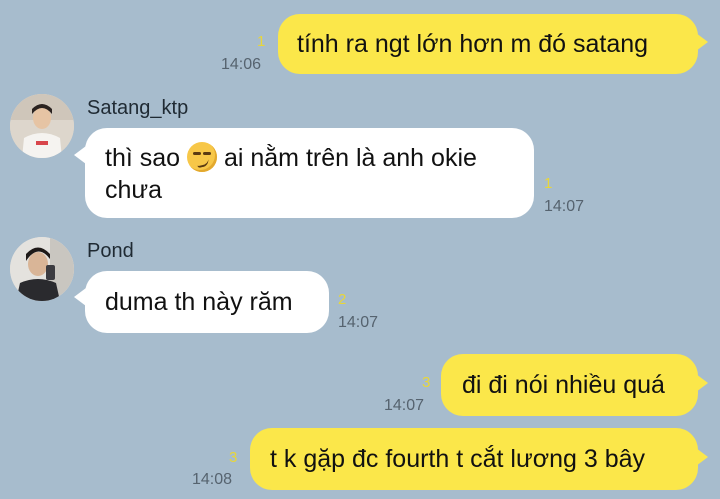  I want to click on message-bubble: thì sao ai nằm trên là anh okie chưa, so click(309, 173).